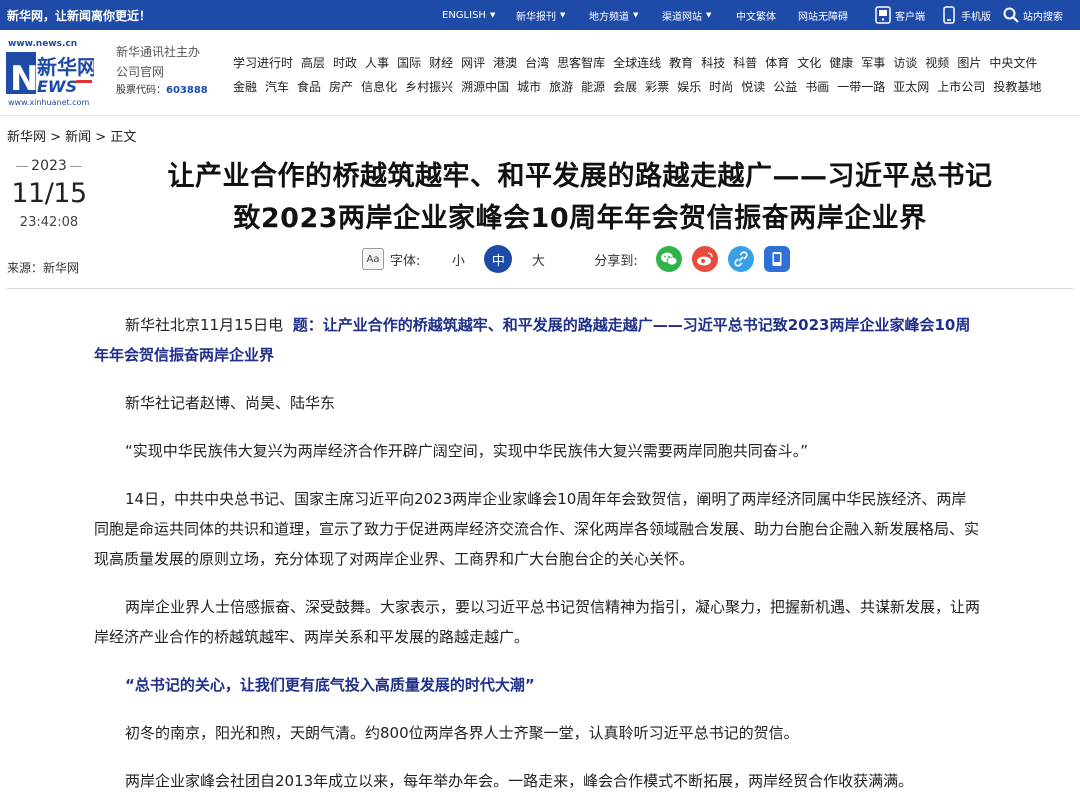  What do you see at coordinates (817, 86) in the screenshot?
I see `channel-link: 书画` at bounding box center [817, 86].